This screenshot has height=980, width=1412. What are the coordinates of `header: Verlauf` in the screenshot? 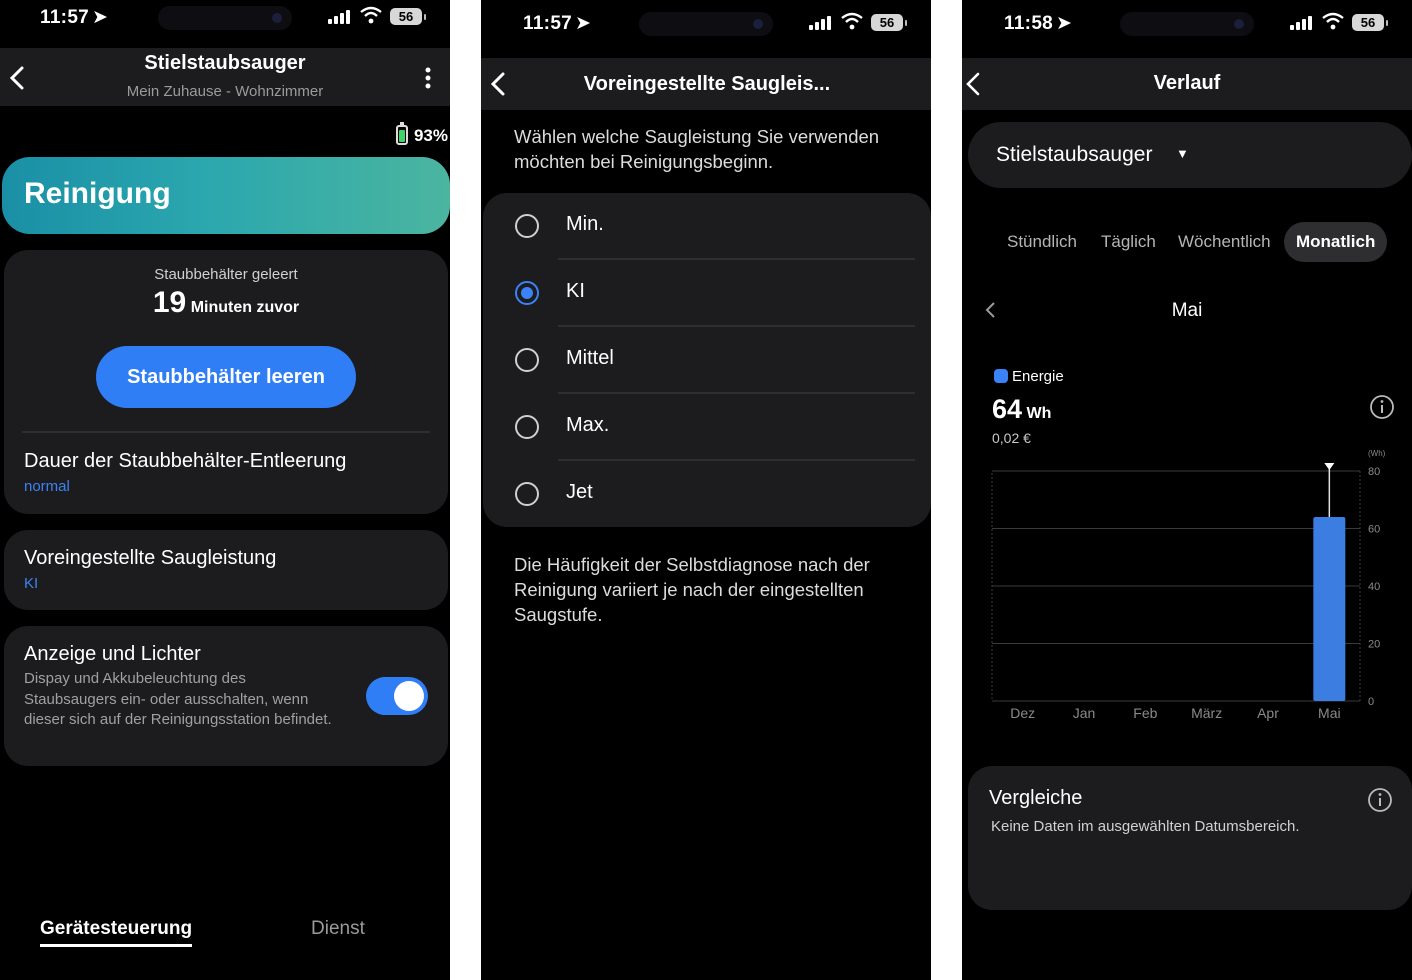 It's located at (1187, 84).